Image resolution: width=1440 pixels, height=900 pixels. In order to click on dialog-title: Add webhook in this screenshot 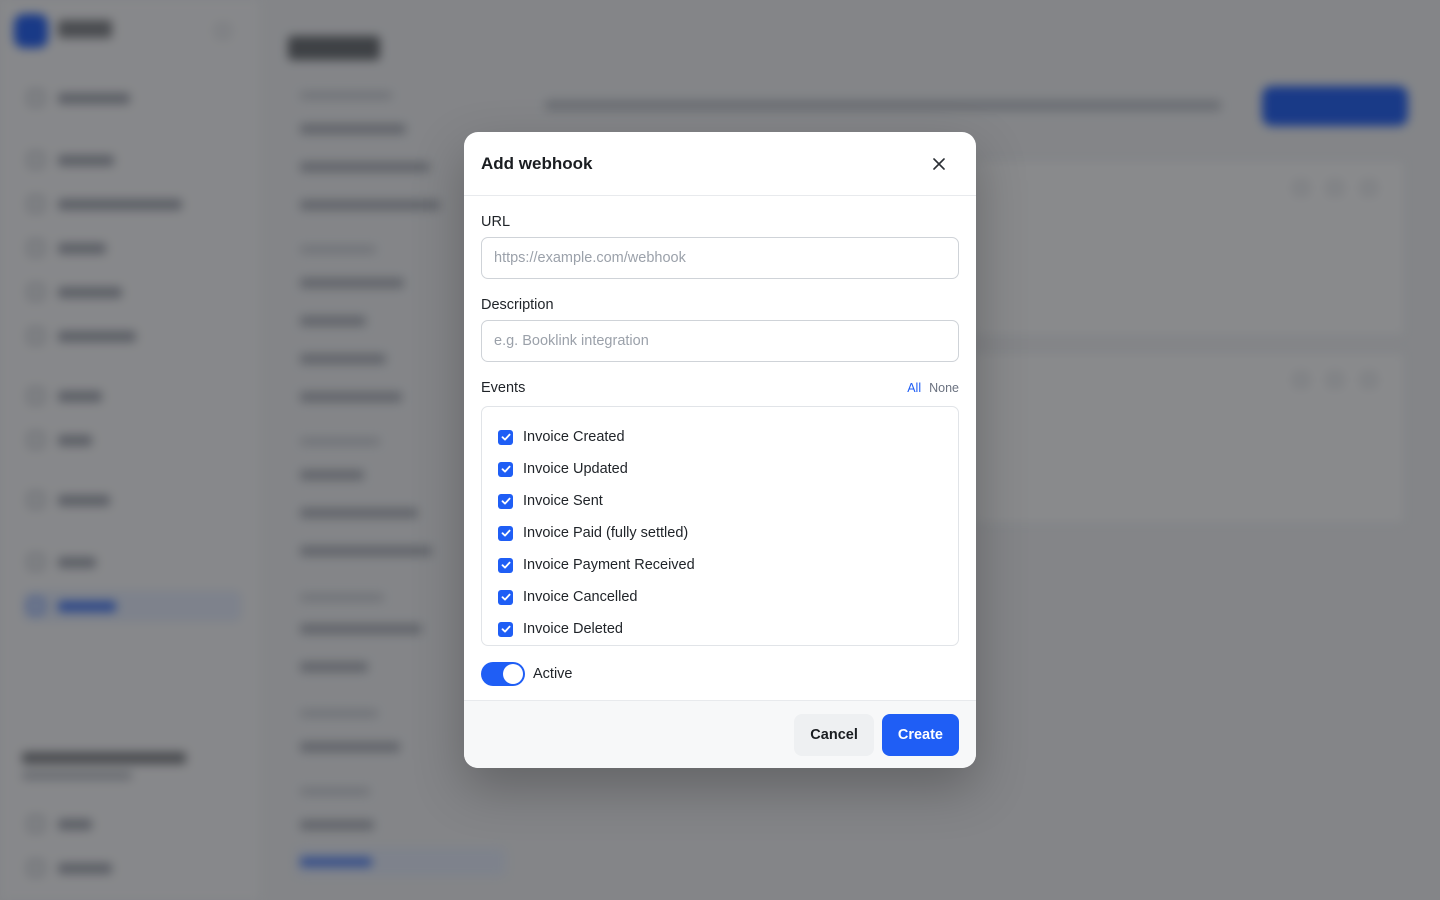, I will do `click(537, 163)`.